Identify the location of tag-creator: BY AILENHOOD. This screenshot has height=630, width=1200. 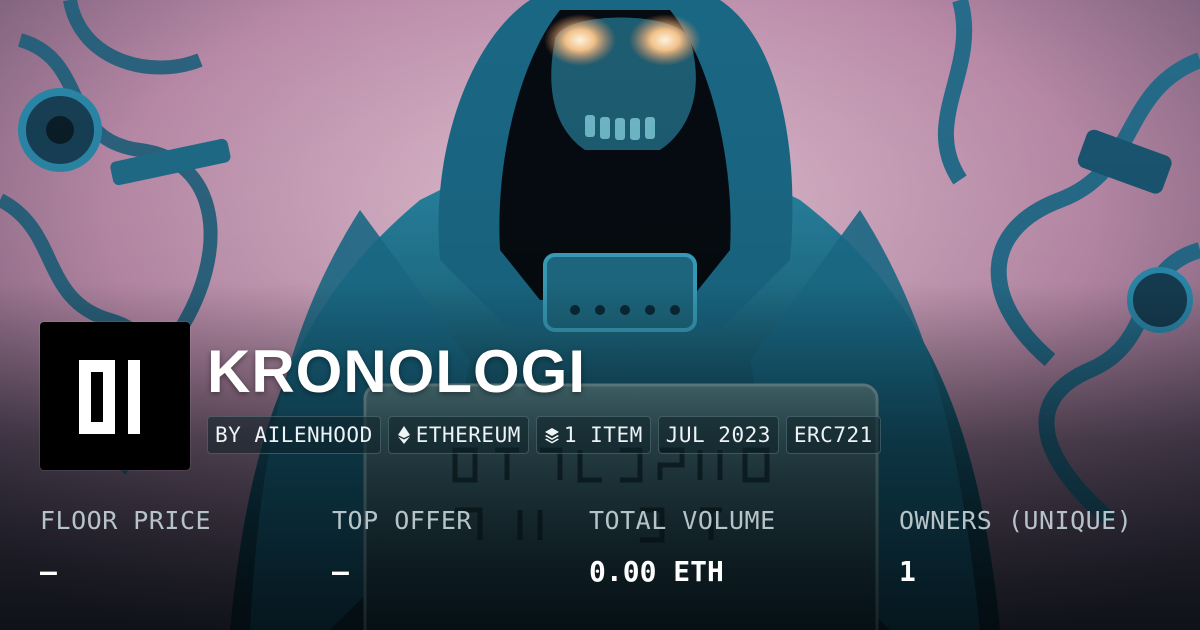
(294, 435).